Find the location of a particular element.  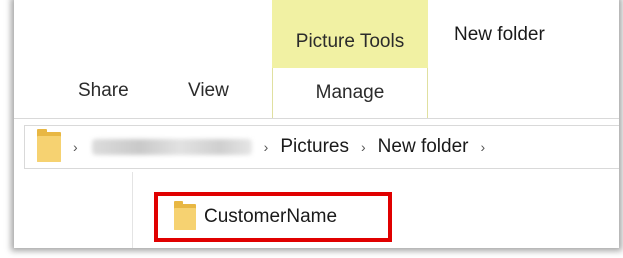

picture-tools-context-group: Picture Tools Manage is located at coordinates (350, 59).